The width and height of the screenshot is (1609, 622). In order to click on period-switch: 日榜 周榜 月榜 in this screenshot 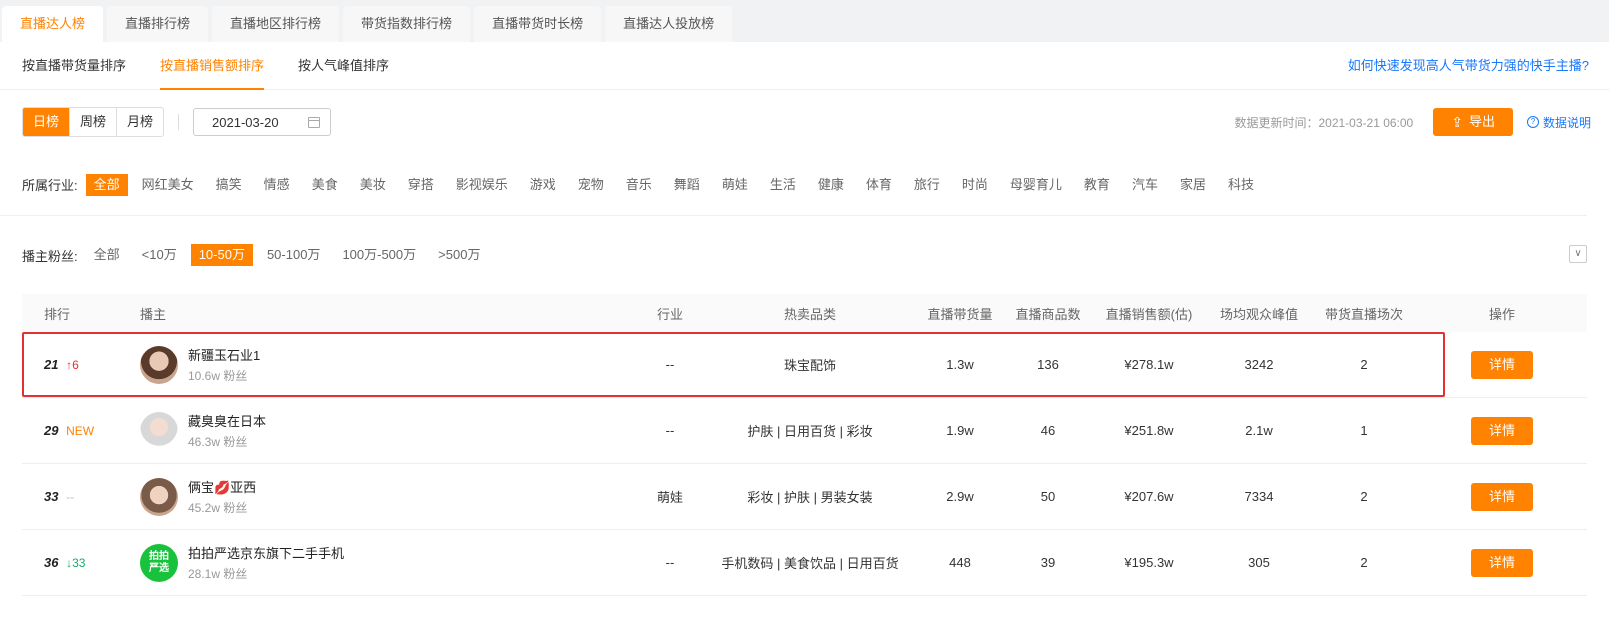, I will do `click(93, 122)`.